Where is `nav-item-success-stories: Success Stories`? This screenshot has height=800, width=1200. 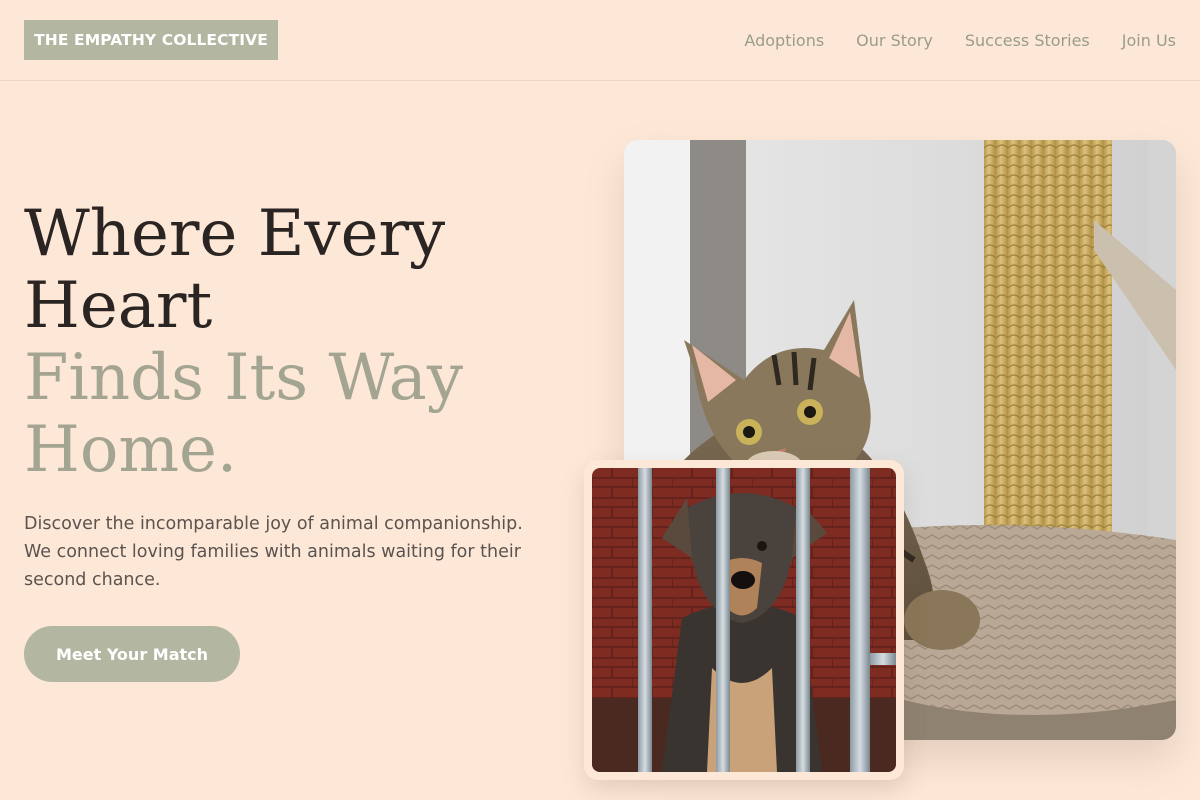
nav-item-success-stories: Success Stories is located at coordinates (1027, 40).